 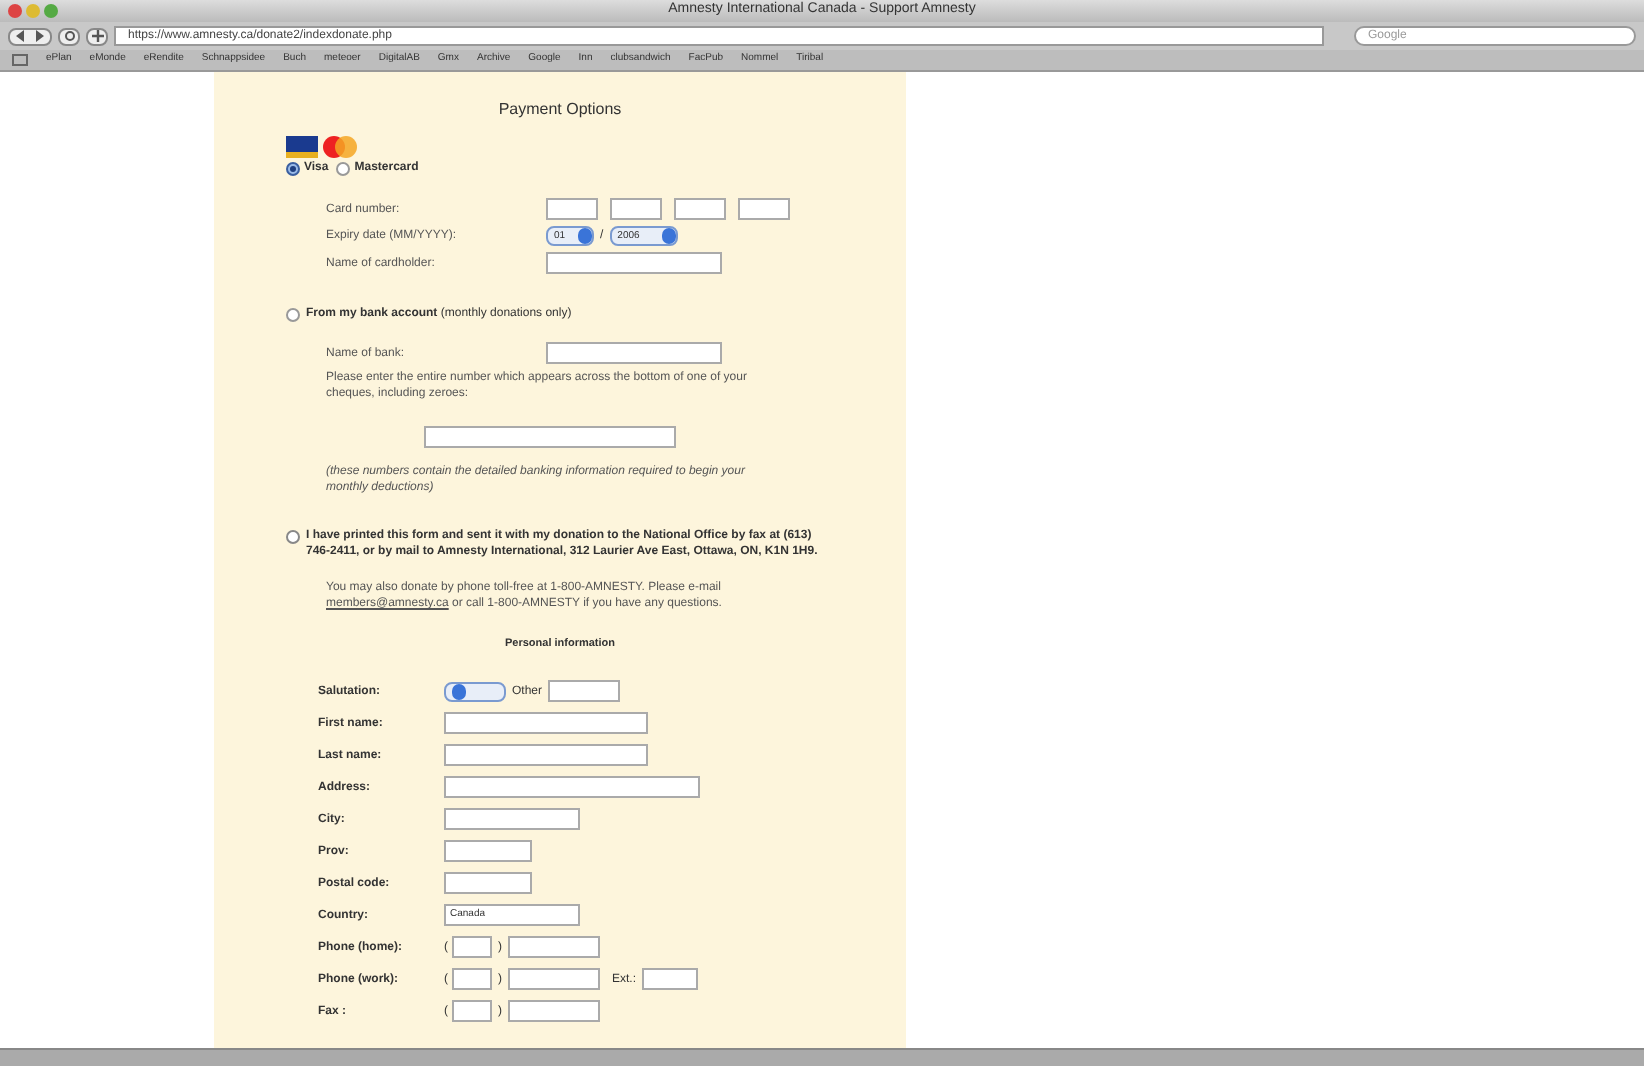 What do you see at coordinates (302, 147) in the screenshot?
I see `visa-card-icon` at bounding box center [302, 147].